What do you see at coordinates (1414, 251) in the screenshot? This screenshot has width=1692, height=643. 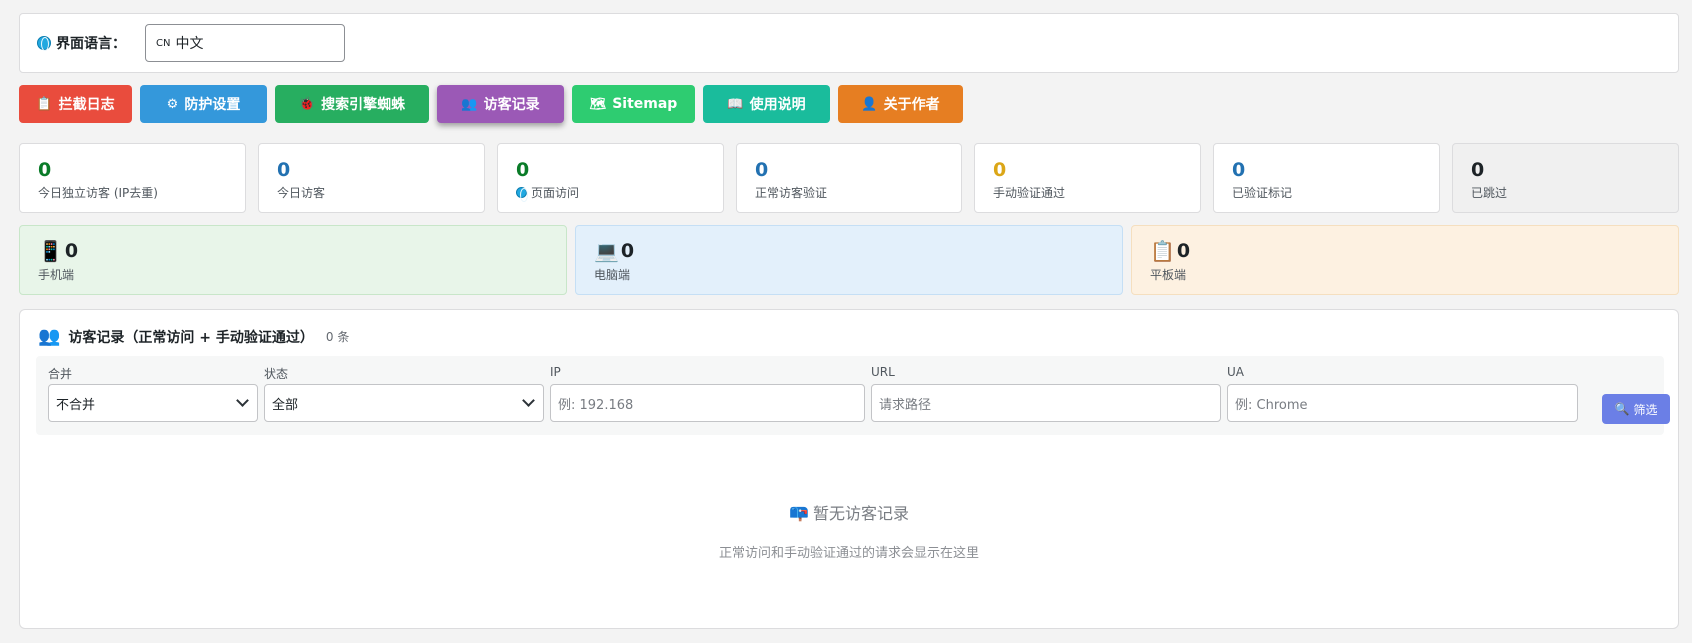 I see `device-row: 📋 0` at bounding box center [1414, 251].